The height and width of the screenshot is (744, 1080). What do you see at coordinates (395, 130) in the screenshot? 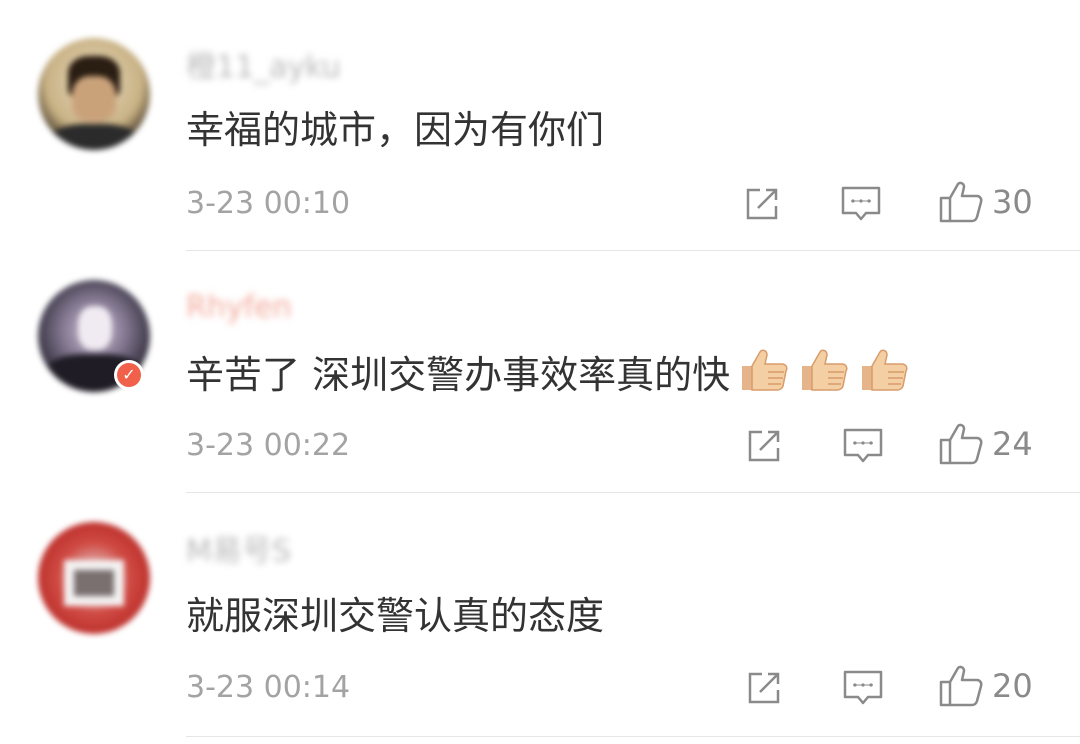
I see `comment-text: 幸福的城市，因为有你们` at bounding box center [395, 130].